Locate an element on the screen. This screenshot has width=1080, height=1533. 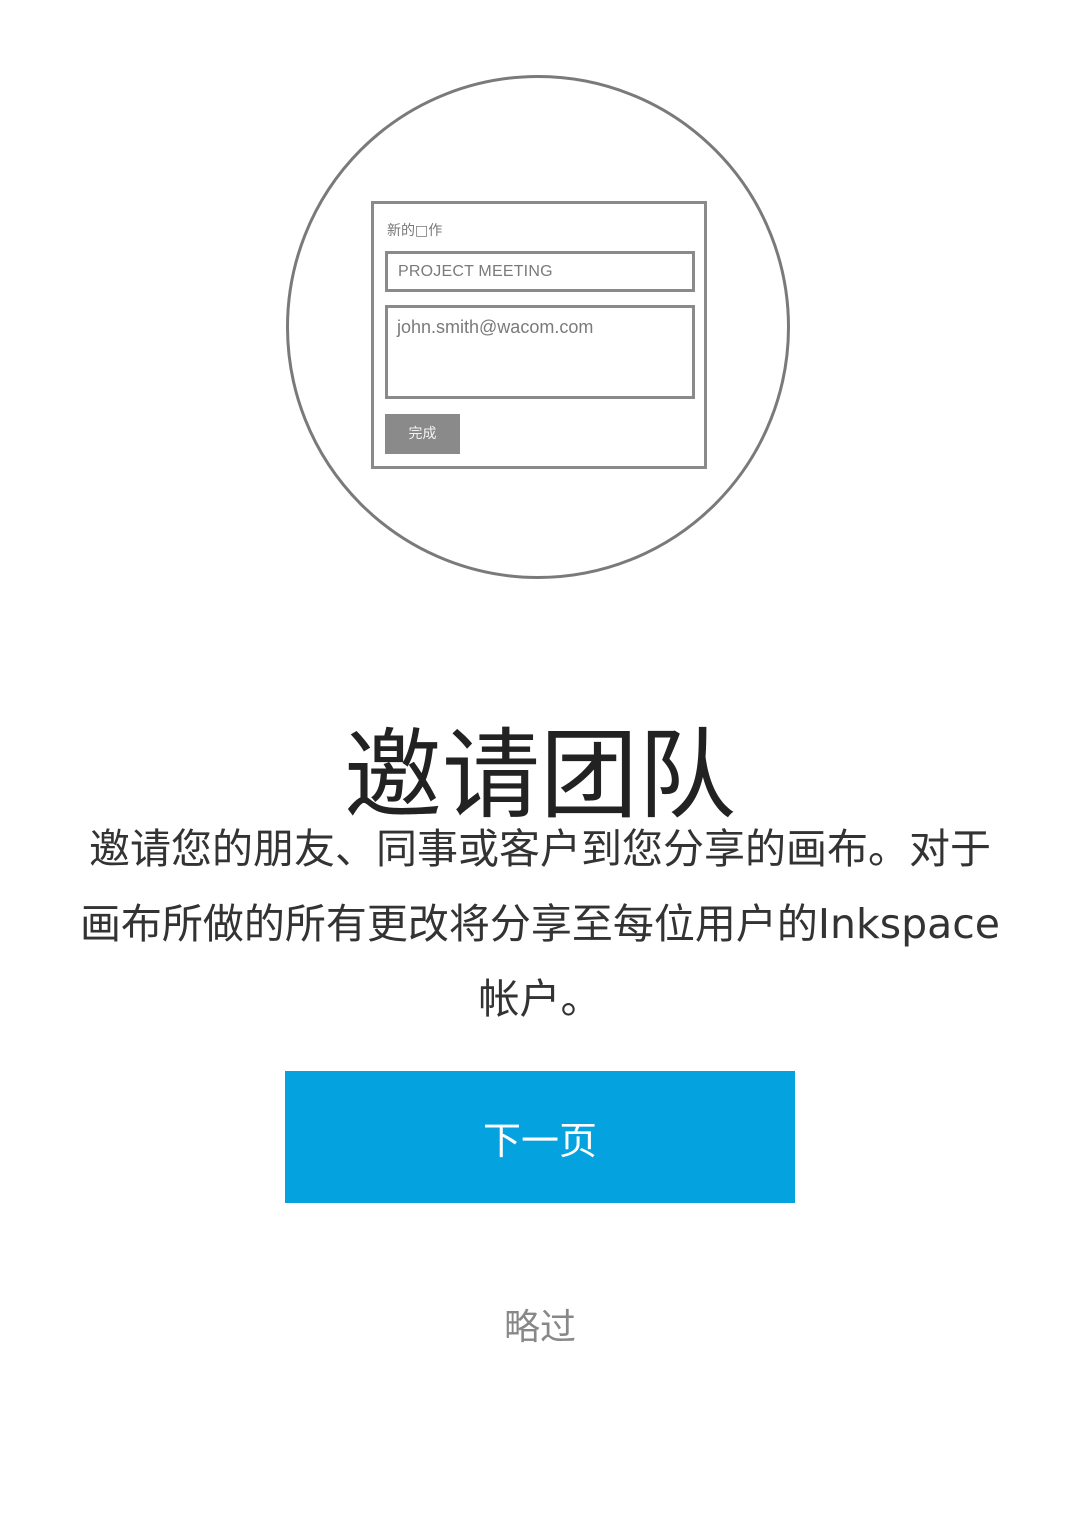
mock-email-textarea: john.smith@wacom.com is located at coordinates (540, 352).